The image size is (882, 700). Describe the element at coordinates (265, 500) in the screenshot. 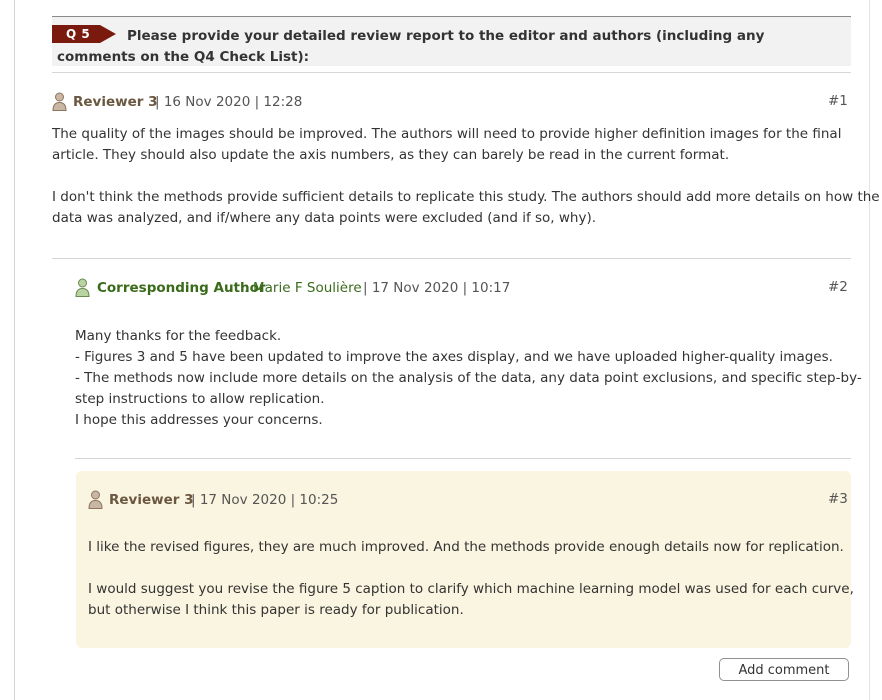

I see `comment-date: | 17 Nov 2020 | 10:25` at that location.